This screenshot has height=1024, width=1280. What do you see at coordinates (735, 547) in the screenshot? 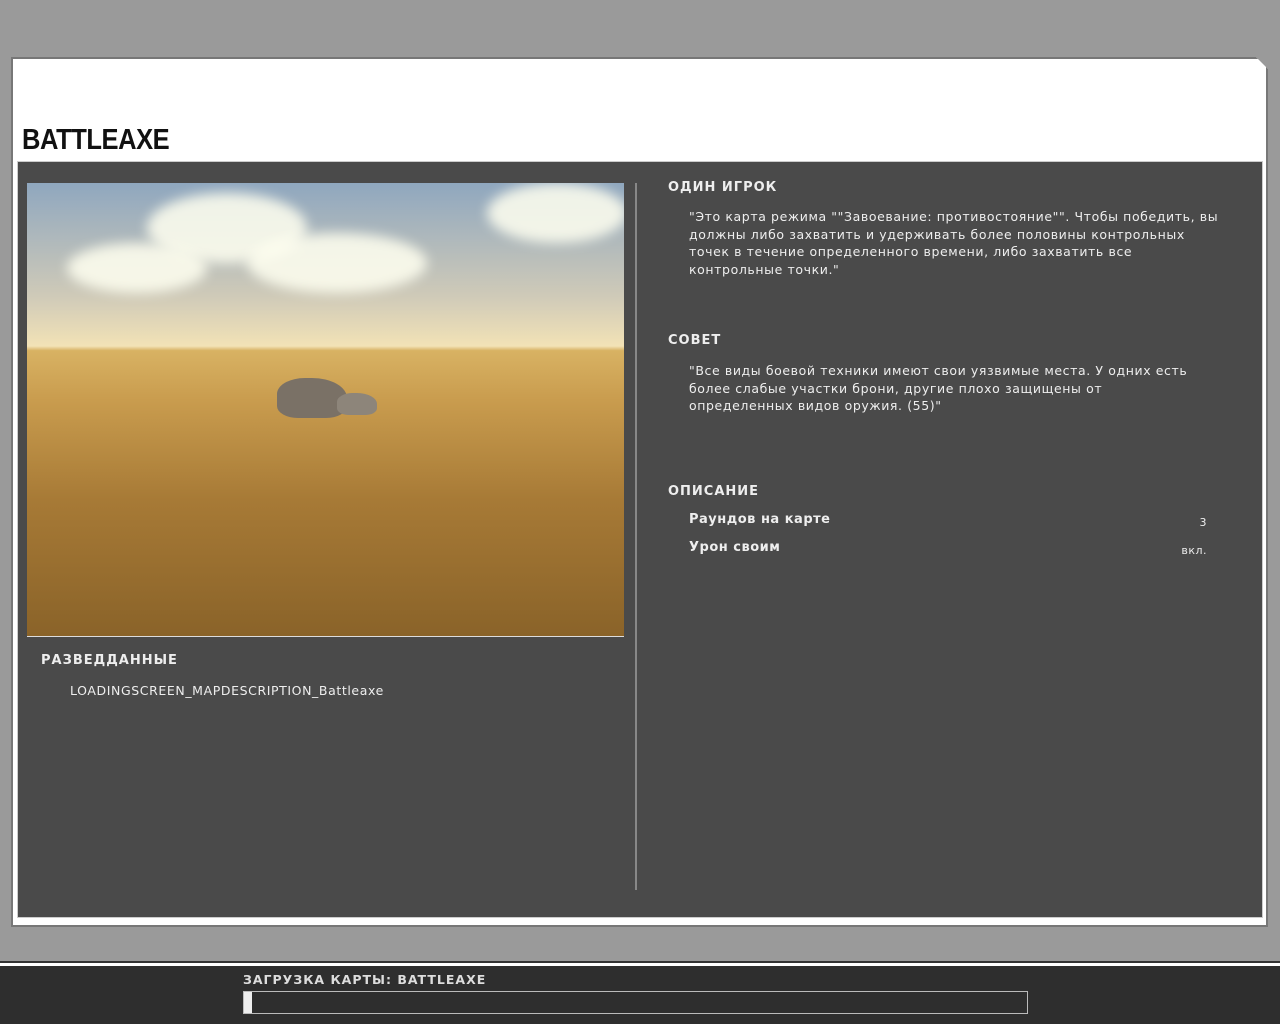
I see `friendly-fire-label: Урон своим` at bounding box center [735, 547].